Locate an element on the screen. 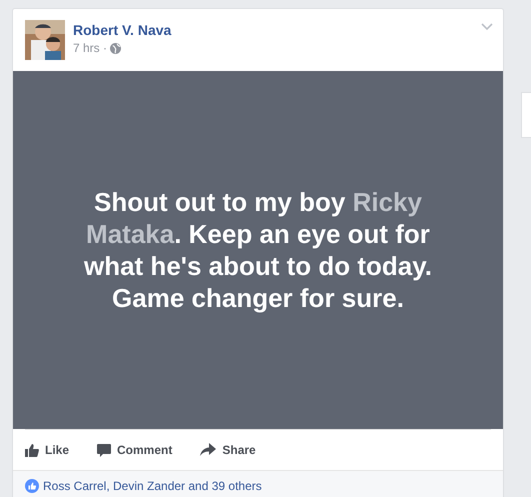 Image resolution: width=531 pixels, height=497 pixels. speech-bubble-icon is located at coordinates (104, 450).